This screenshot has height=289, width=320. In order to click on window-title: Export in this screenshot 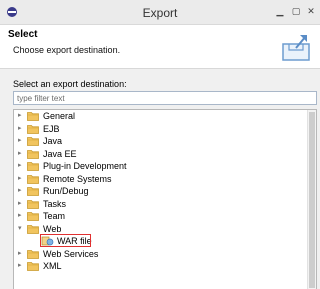, I will do `click(160, 13)`.